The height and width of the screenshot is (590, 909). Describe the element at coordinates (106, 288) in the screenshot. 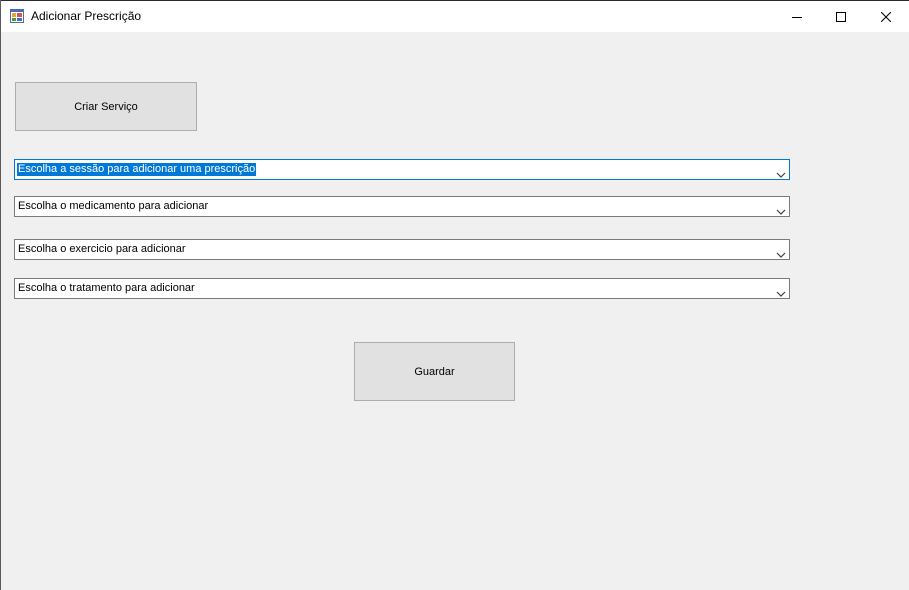

I see `tratamento-combobox-value: Escolha o tratamento para adicionar` at that location.